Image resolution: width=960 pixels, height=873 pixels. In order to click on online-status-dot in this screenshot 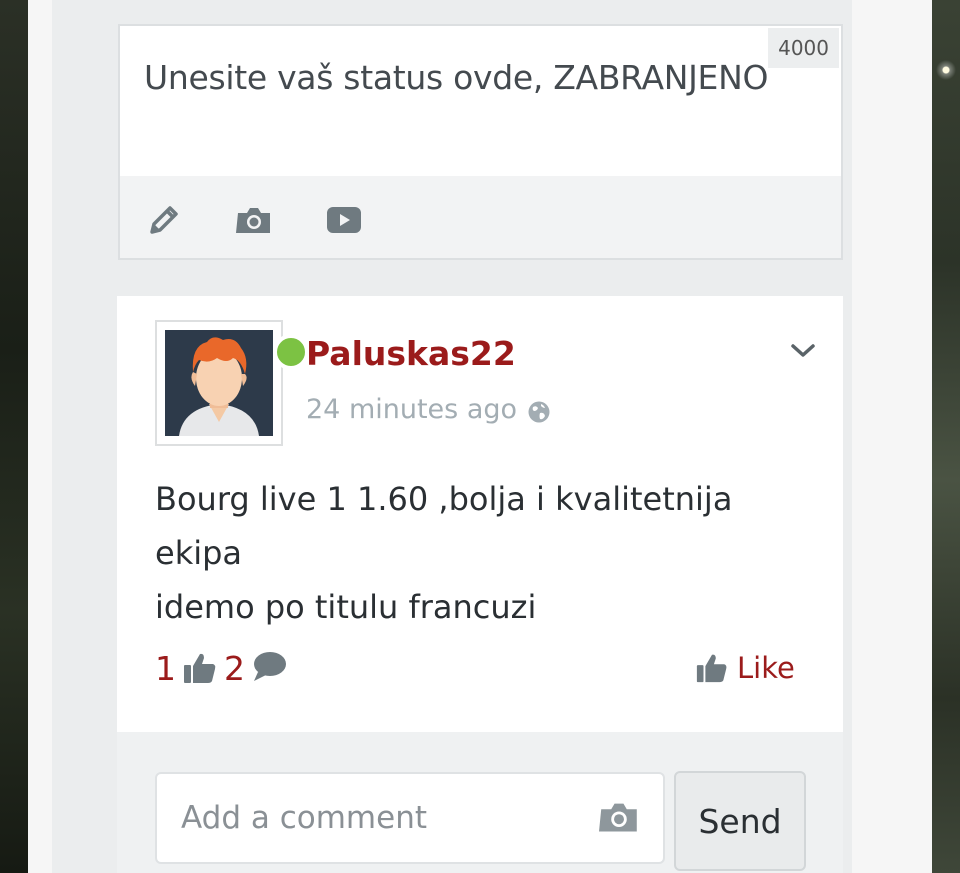, I will do `click(291, 352)`.